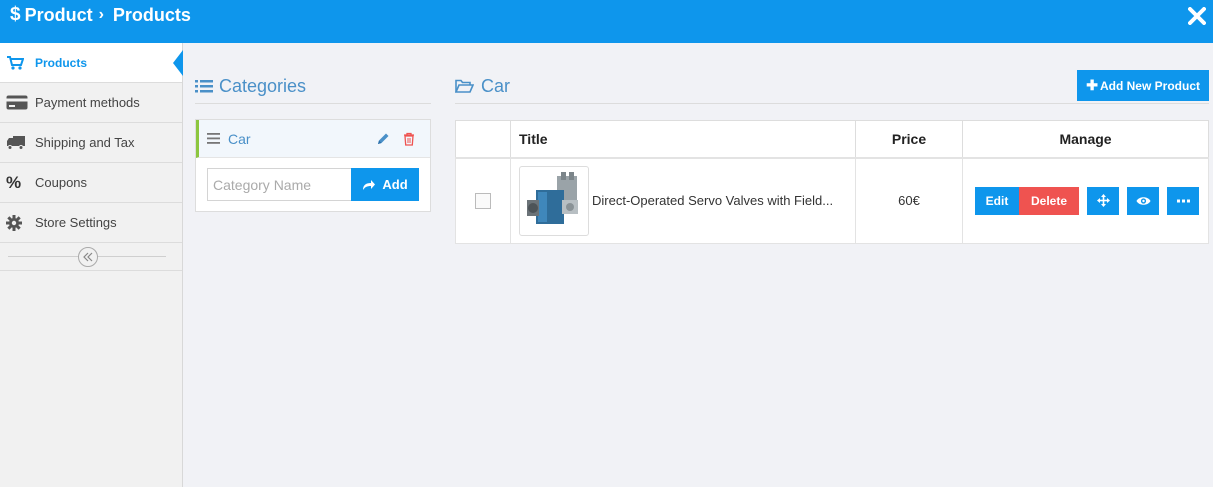  I want to click on cart-icon, so click(17, 63).